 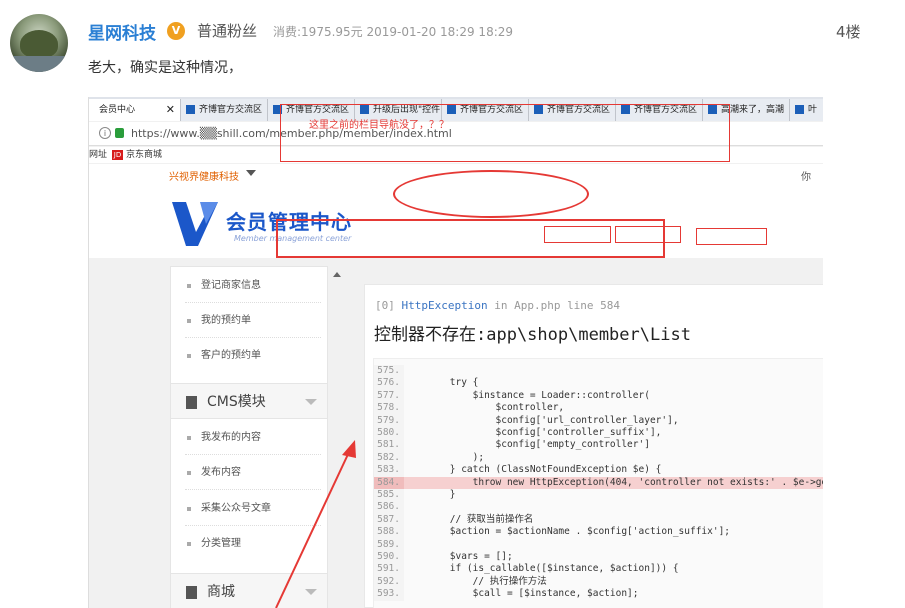 I want to click on username-link: 星网科技, so click(x=122, y=31).